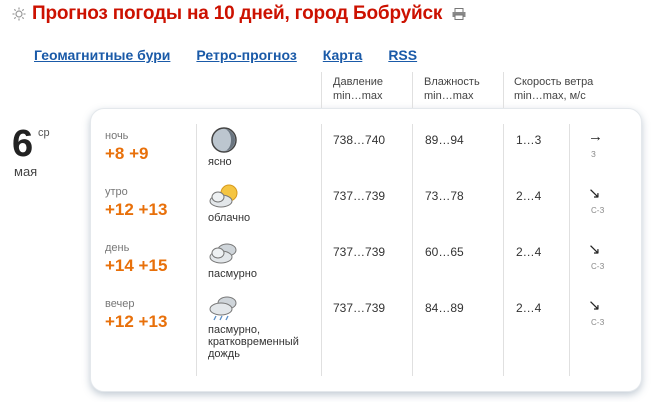 This screenshot has width=657, height=402. Describe the element at coordinates (358, 89) in the screenshot. I see `header-pressure: Давление min…max` at that location.